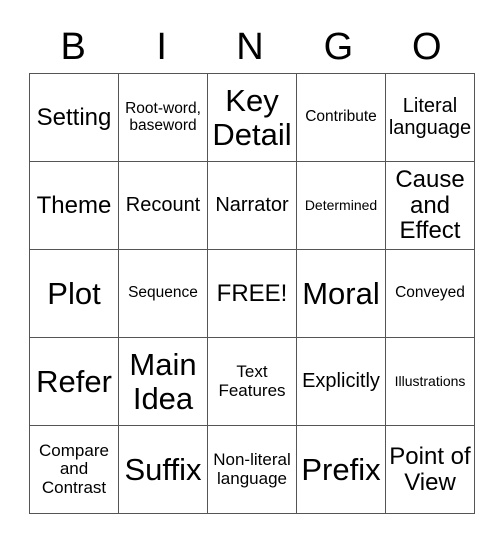 The height and width of the screenshot is (544, 500). What do you see at coordinates (163, 381) in the screenshot?
I see `bingo-cell: Main Idea` at bounding box center [163, 381].